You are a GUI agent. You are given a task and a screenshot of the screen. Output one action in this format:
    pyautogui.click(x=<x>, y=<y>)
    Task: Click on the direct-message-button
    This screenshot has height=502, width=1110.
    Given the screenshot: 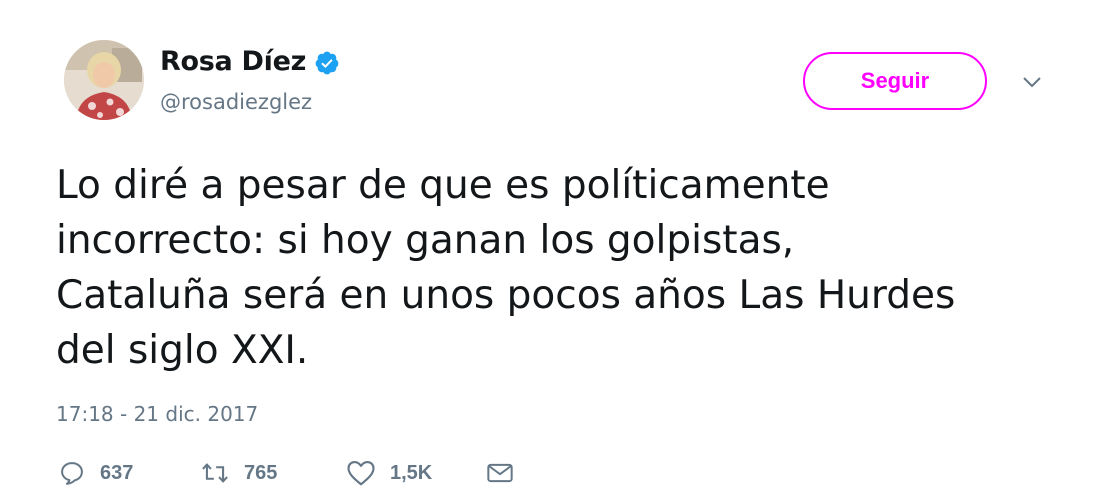 What is the action you would take?
    pyautogui.click(x=500, y=473)
    